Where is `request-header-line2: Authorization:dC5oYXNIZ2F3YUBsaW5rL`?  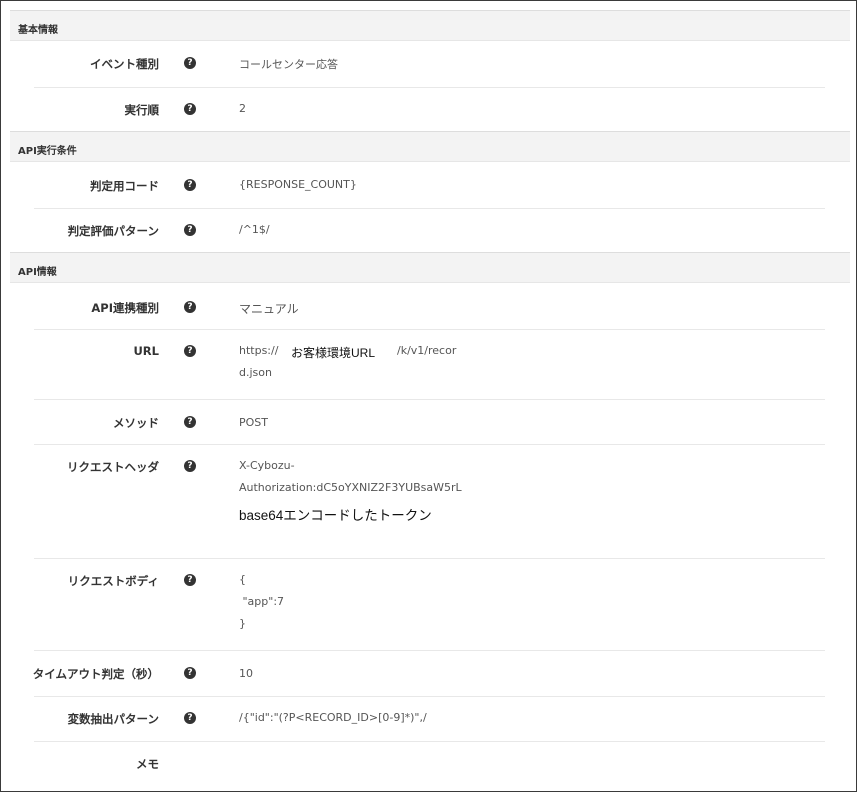 request-header-line2: Authorization:dC5oYXNIZ2F3YUBsaW5rL is located at coordinates (350, 487).